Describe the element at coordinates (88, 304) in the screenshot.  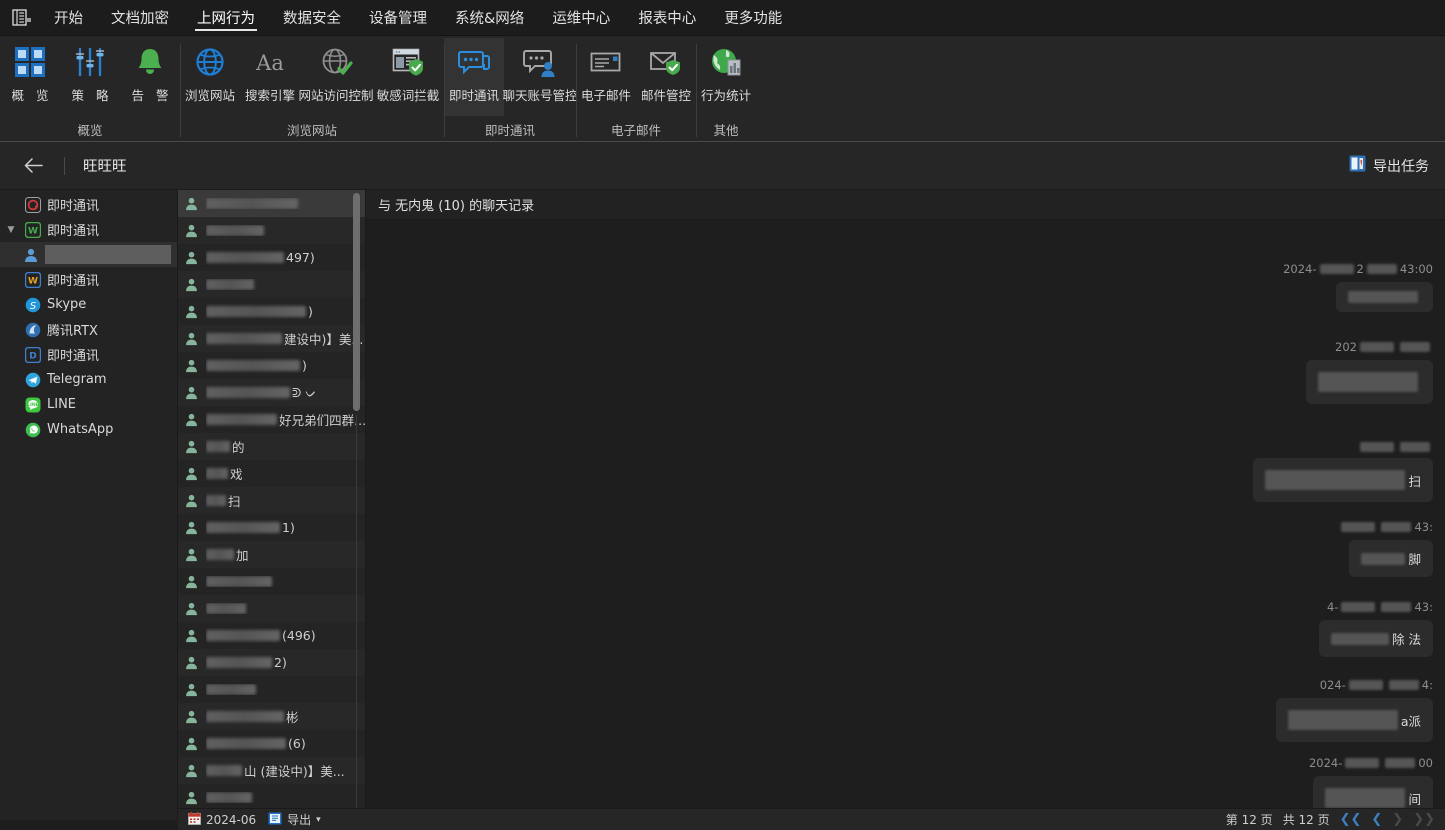
I see `sidebar-item-4: ▼SSkype` at that location.